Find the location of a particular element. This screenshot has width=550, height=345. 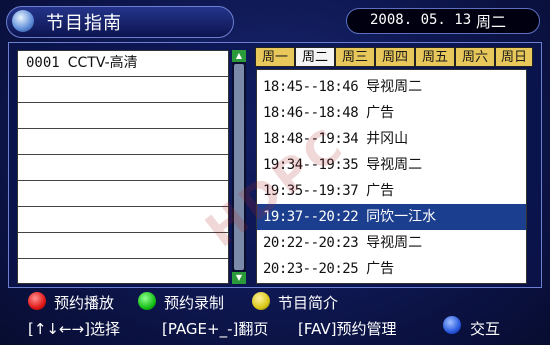

tab-monday: 周一 is located at coordinates (275, 57).